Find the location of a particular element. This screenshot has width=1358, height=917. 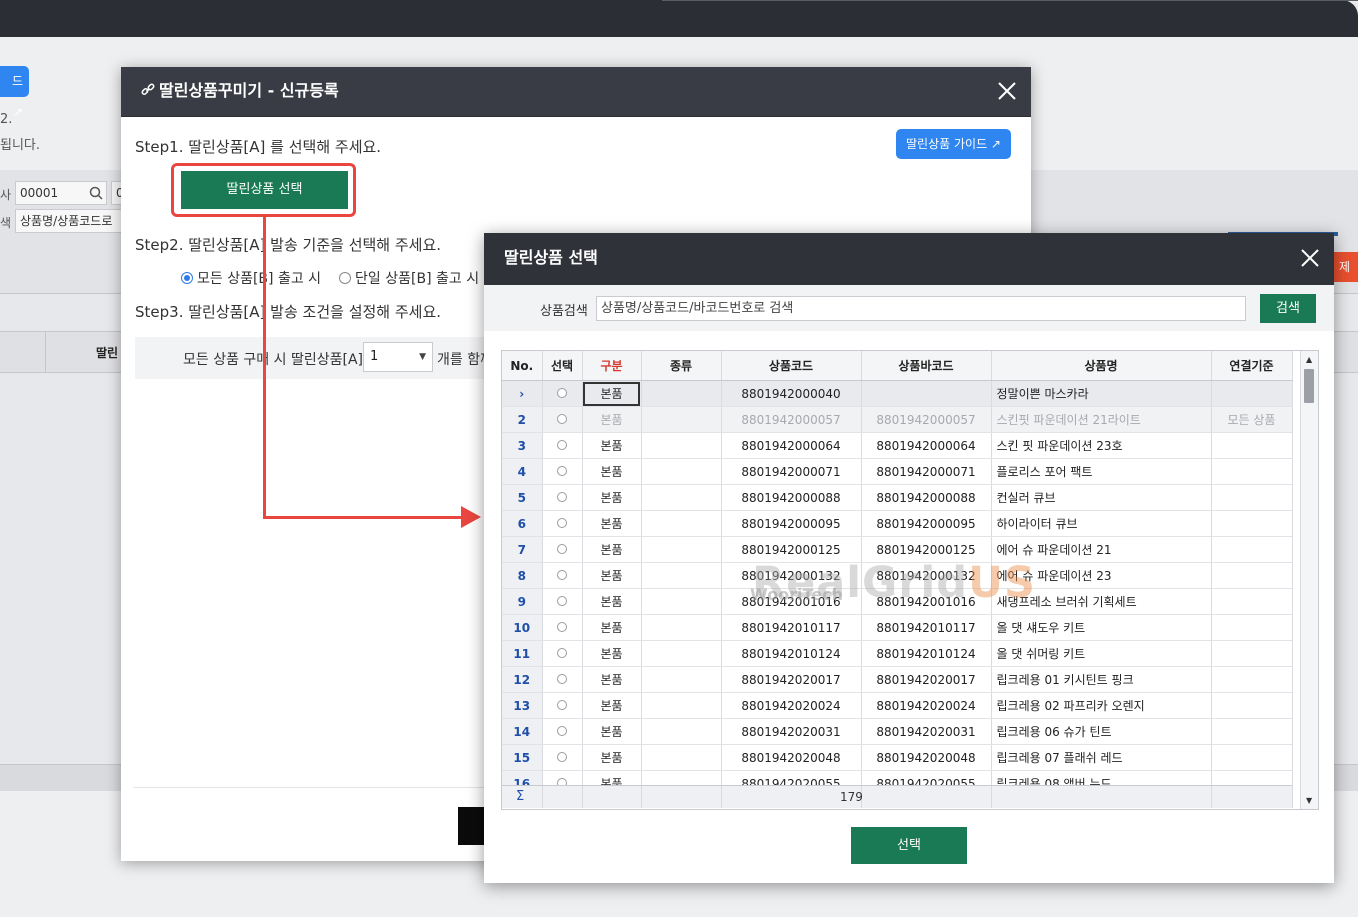

column-header-no: No. is located at coordinates (522, 366).